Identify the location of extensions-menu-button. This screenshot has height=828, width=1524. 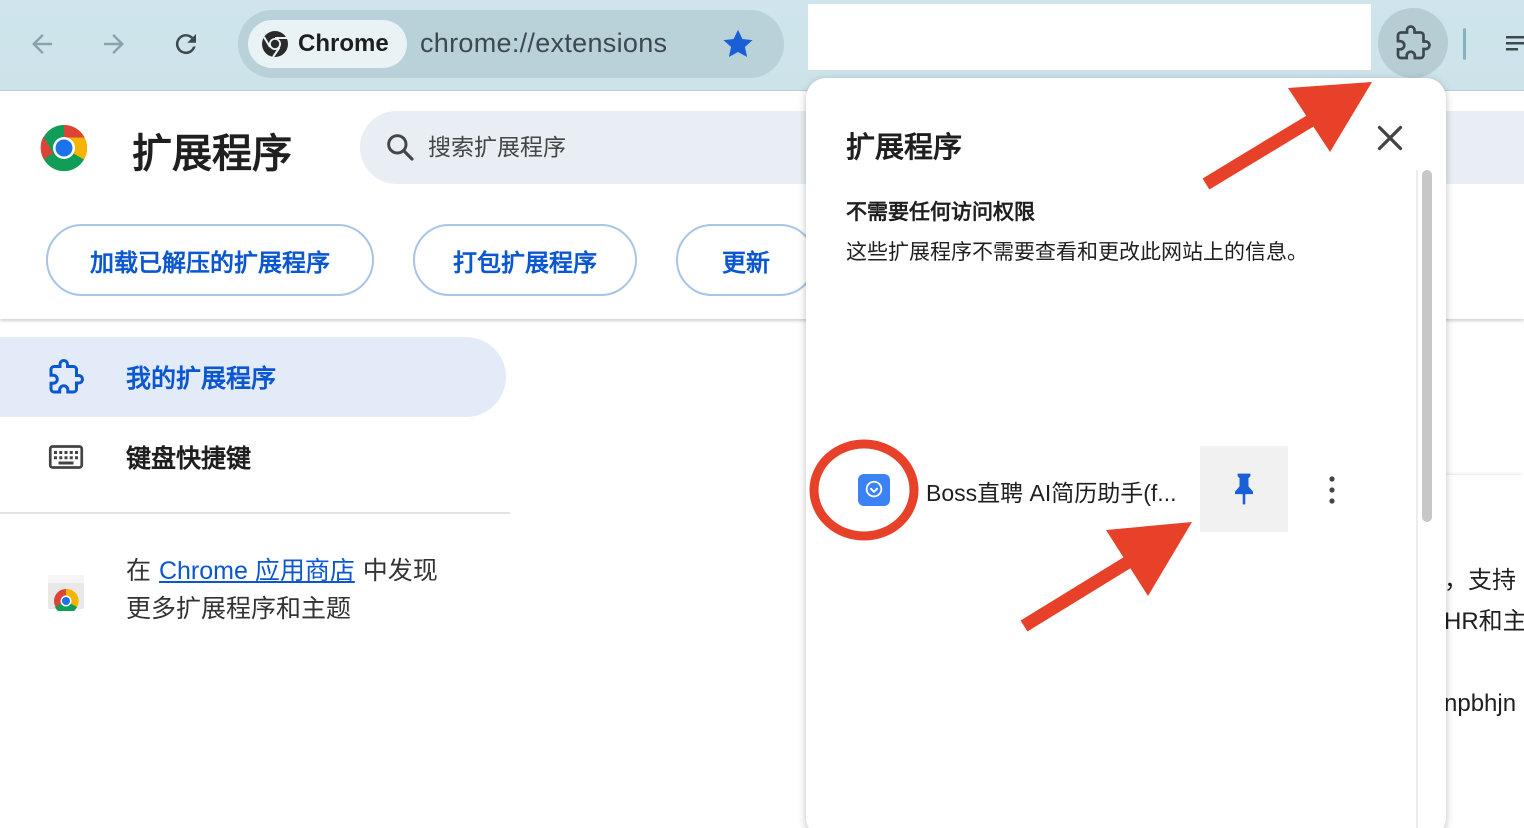
(1413, 43).